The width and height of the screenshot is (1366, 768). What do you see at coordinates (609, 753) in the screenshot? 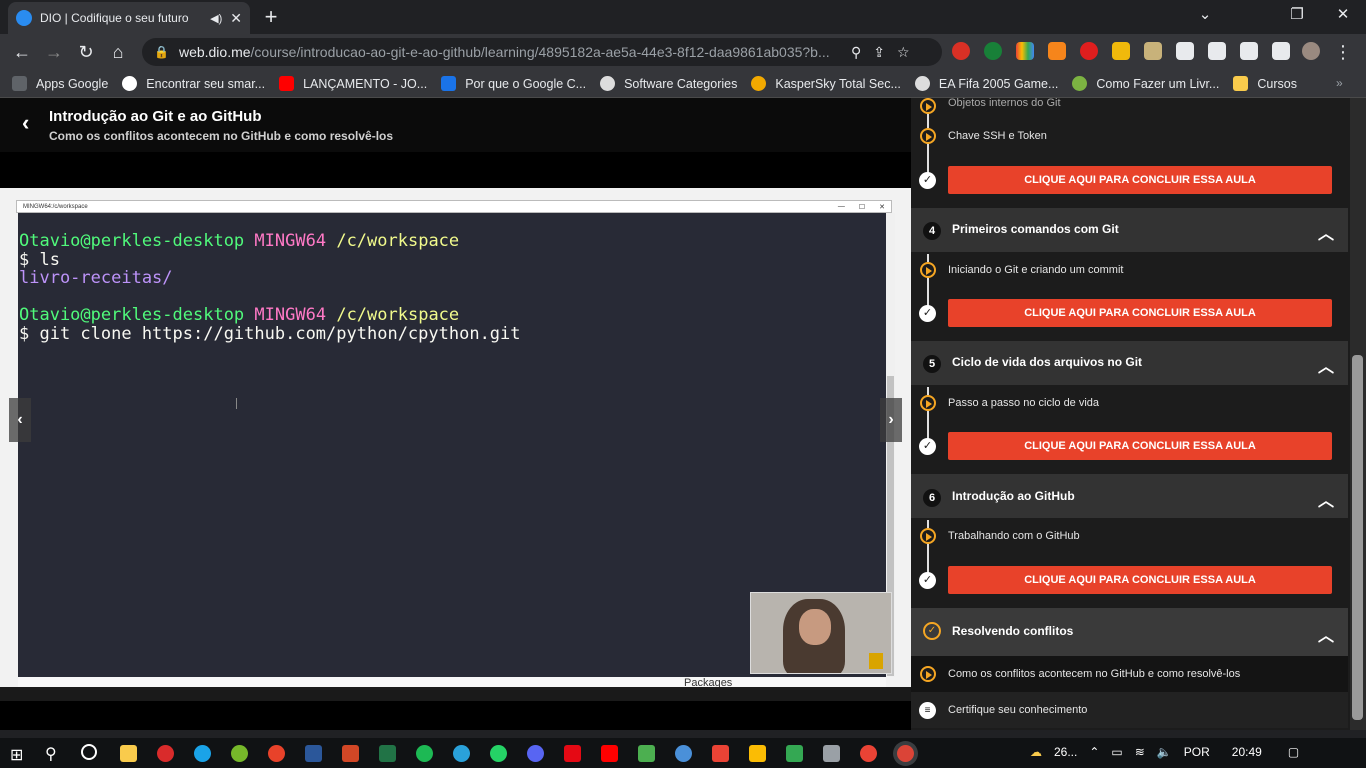
I see `youtube-icon` at bounding box center [609, 753].